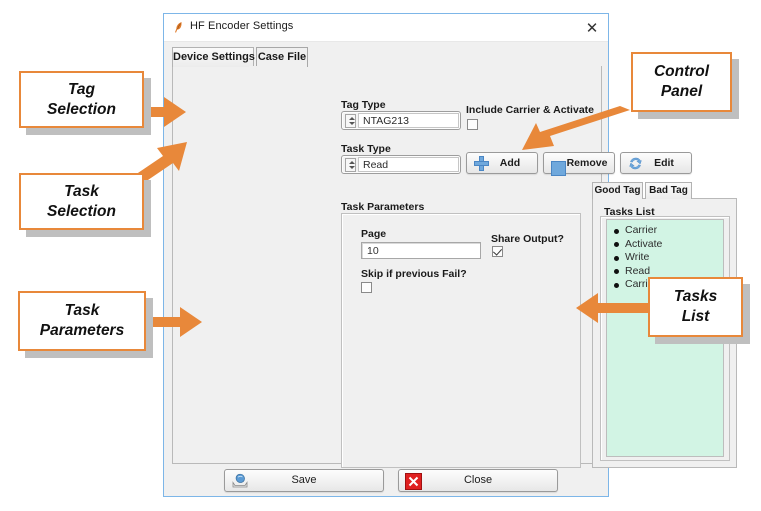 This screenshot has height=511, width=761. I want to click on page-value: 10, so click(373, 251).